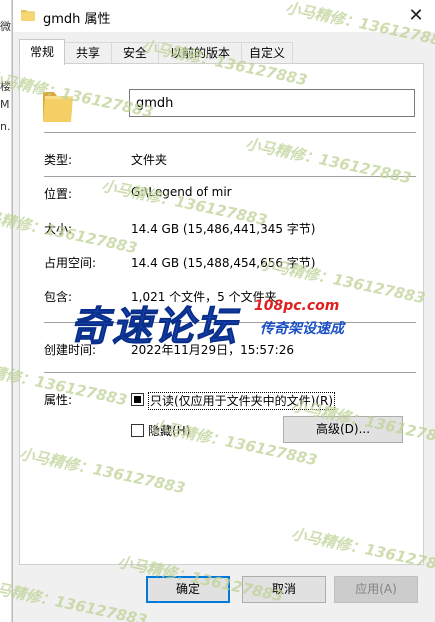 The width and height of the screenshot is (435, 622). Describe the element at coordinates (58, 160) in the screenshot. I see `type-label: 类型:` at that location.